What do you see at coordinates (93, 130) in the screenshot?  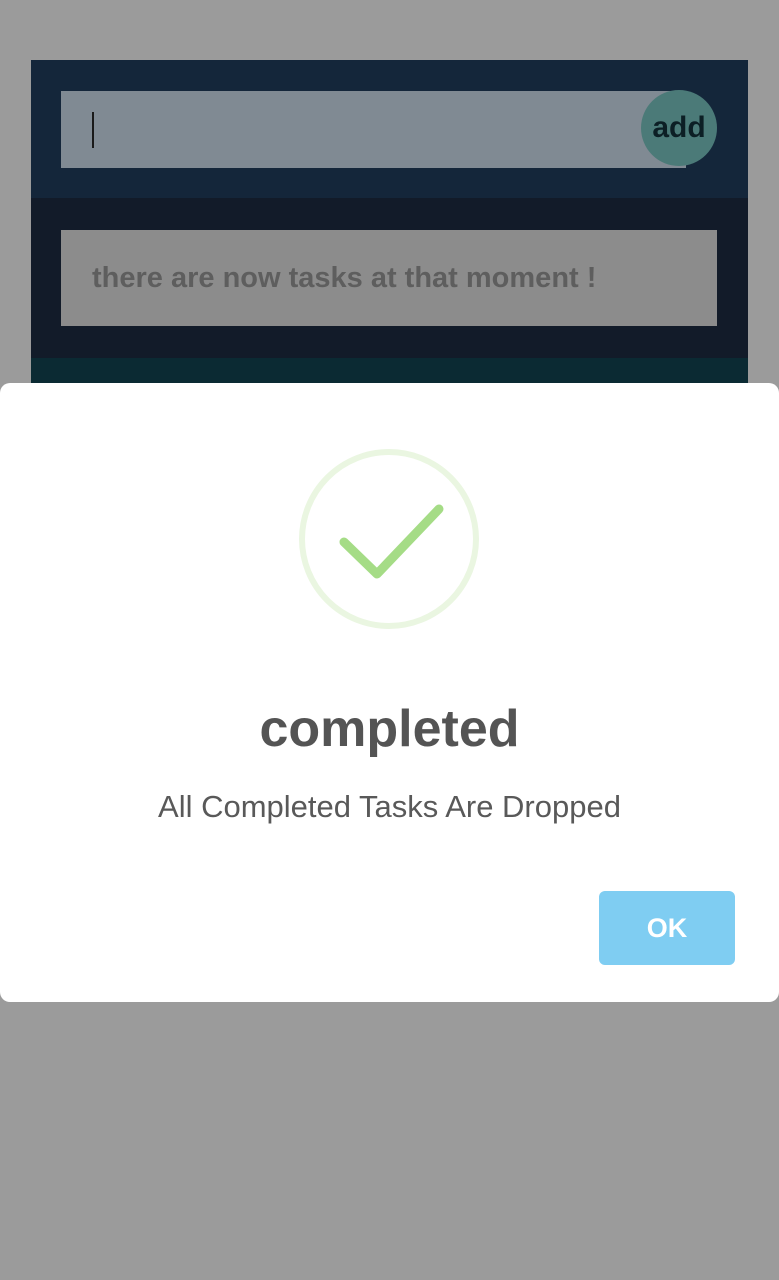 I see `text-caret` at bounding box center [93, 130].